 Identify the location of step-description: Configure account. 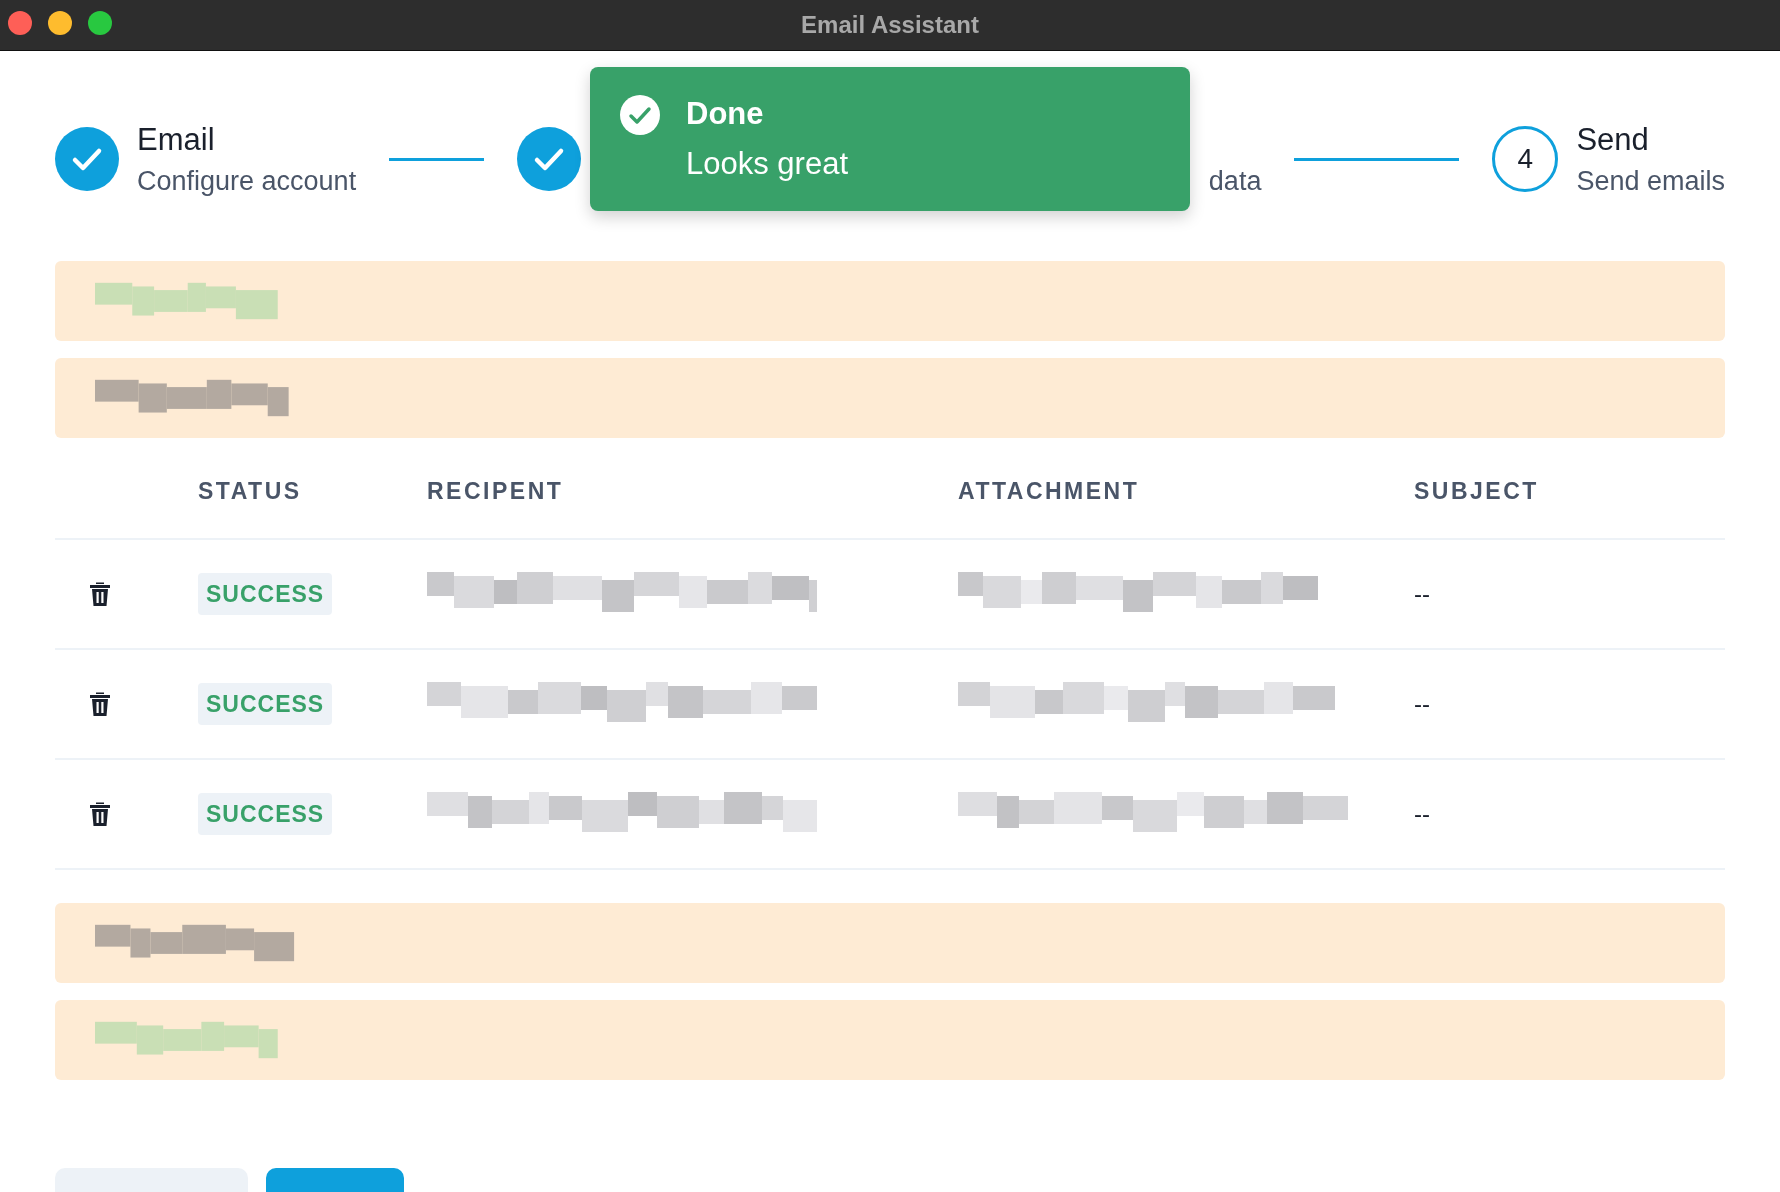
(247, 181).